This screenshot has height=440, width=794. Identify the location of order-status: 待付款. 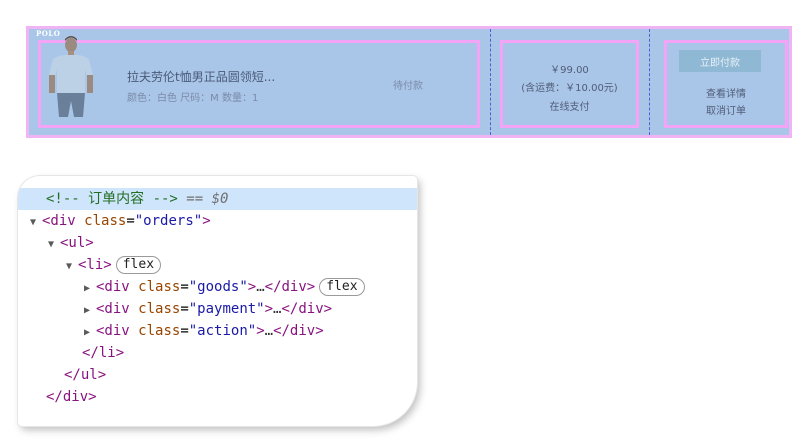
(408, 86).